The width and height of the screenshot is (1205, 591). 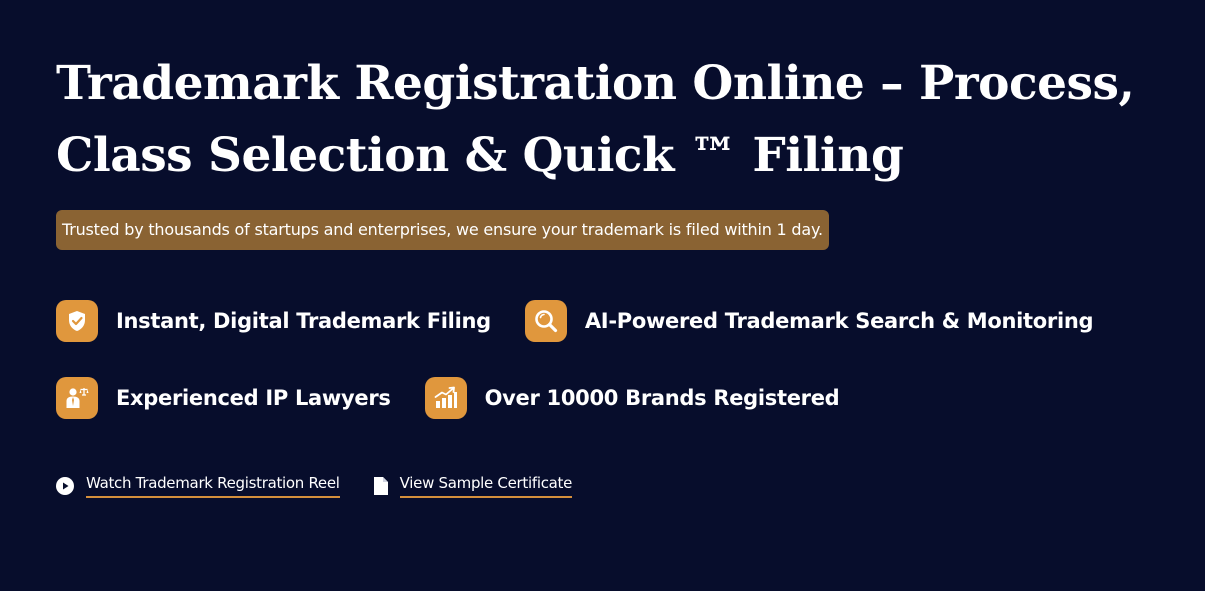 I want to click on page-title-line-2: Class Selection & Quick ™ Filing, so click(x=480, y=155).